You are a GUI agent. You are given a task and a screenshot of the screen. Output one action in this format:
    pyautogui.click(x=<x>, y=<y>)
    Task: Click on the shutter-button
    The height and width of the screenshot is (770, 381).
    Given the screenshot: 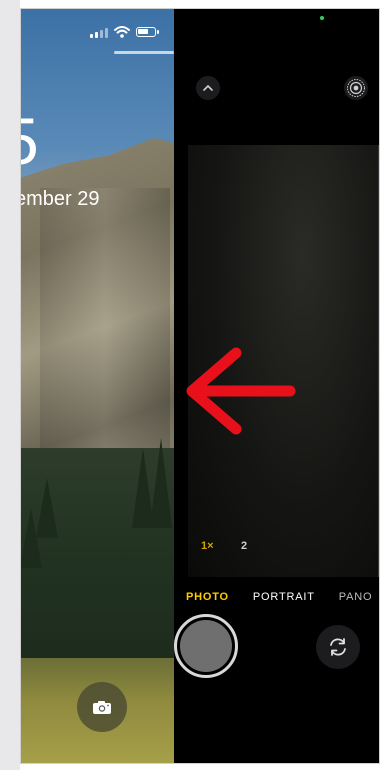 What is the action you would take?
    pyautogui.click(x=206, y=646)
    